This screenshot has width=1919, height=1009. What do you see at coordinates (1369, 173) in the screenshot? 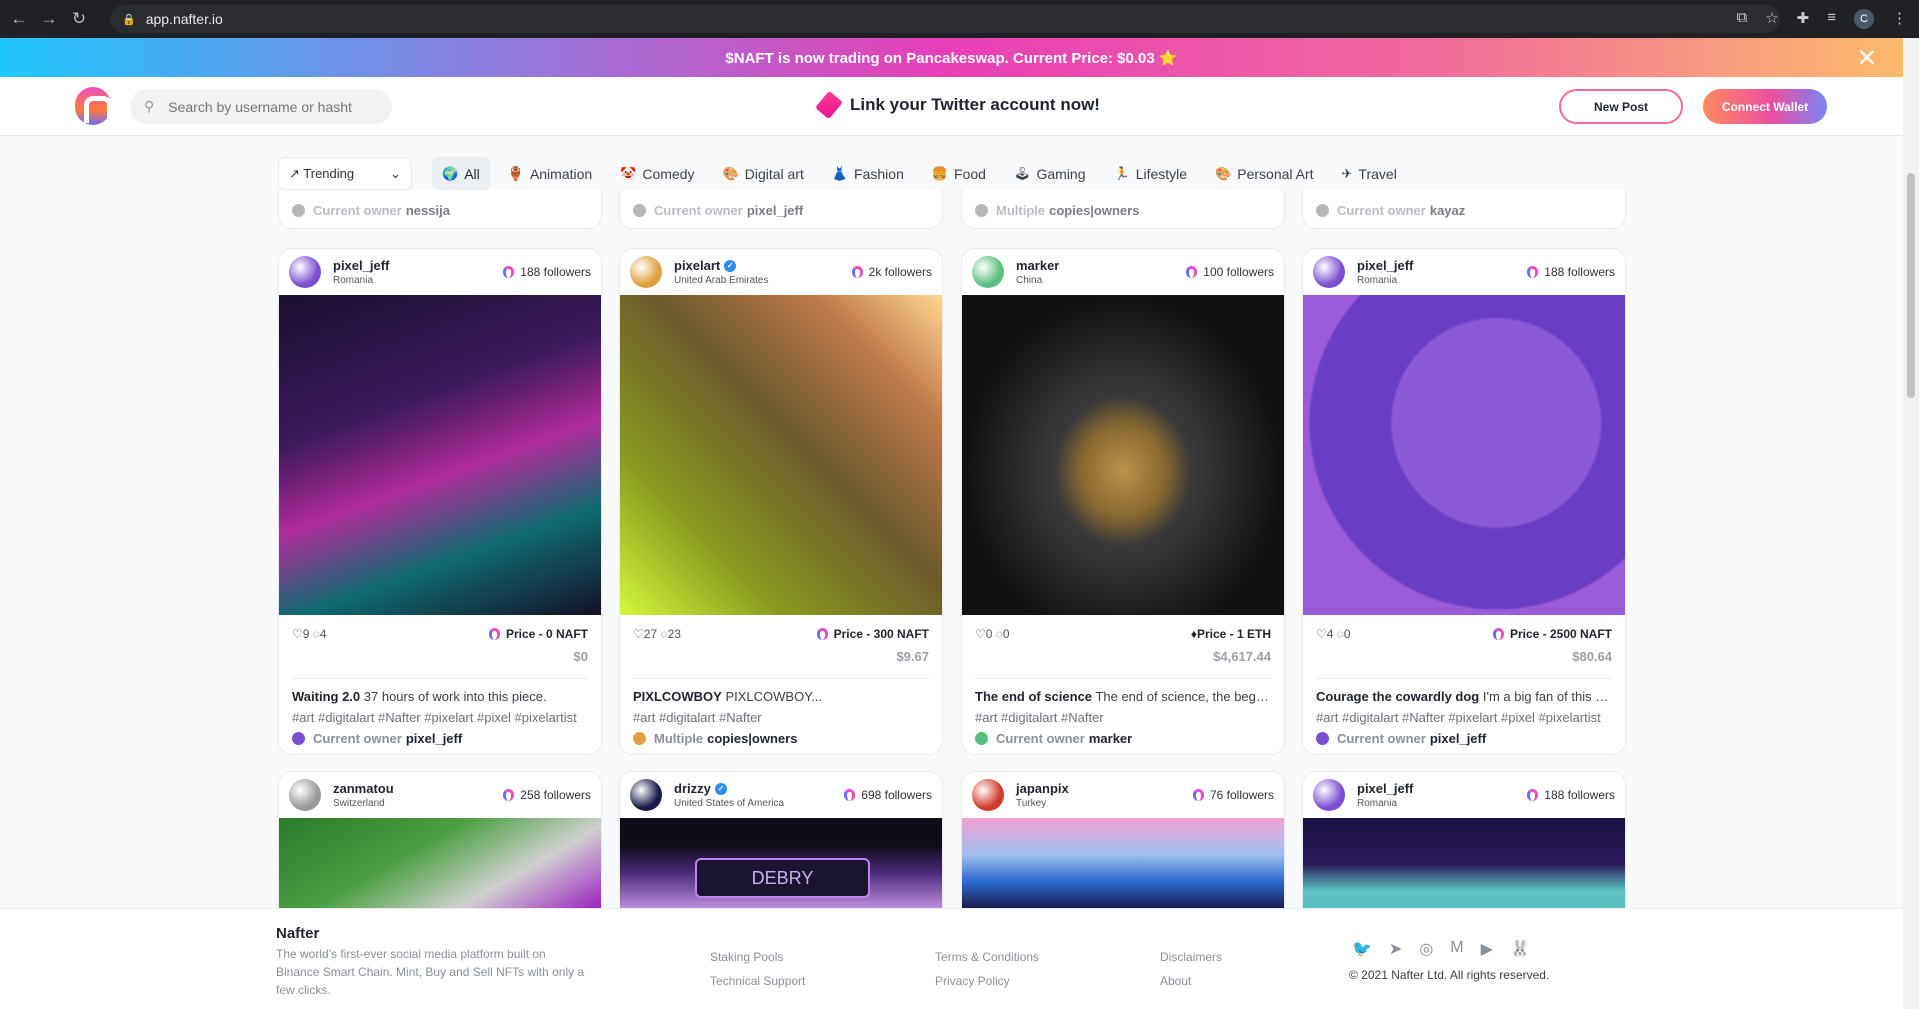
I see `filter-chip-travel: ✈ Travel` at bounding box center [1369, 173].